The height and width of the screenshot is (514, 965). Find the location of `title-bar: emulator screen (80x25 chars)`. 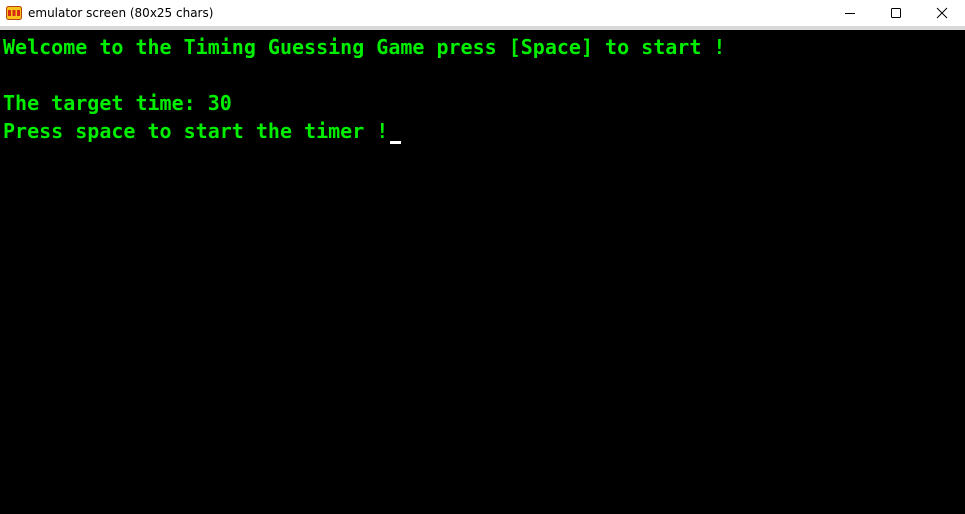

title-bar: emulator screen (80x25 chars) is located at coordinates (482, 13).